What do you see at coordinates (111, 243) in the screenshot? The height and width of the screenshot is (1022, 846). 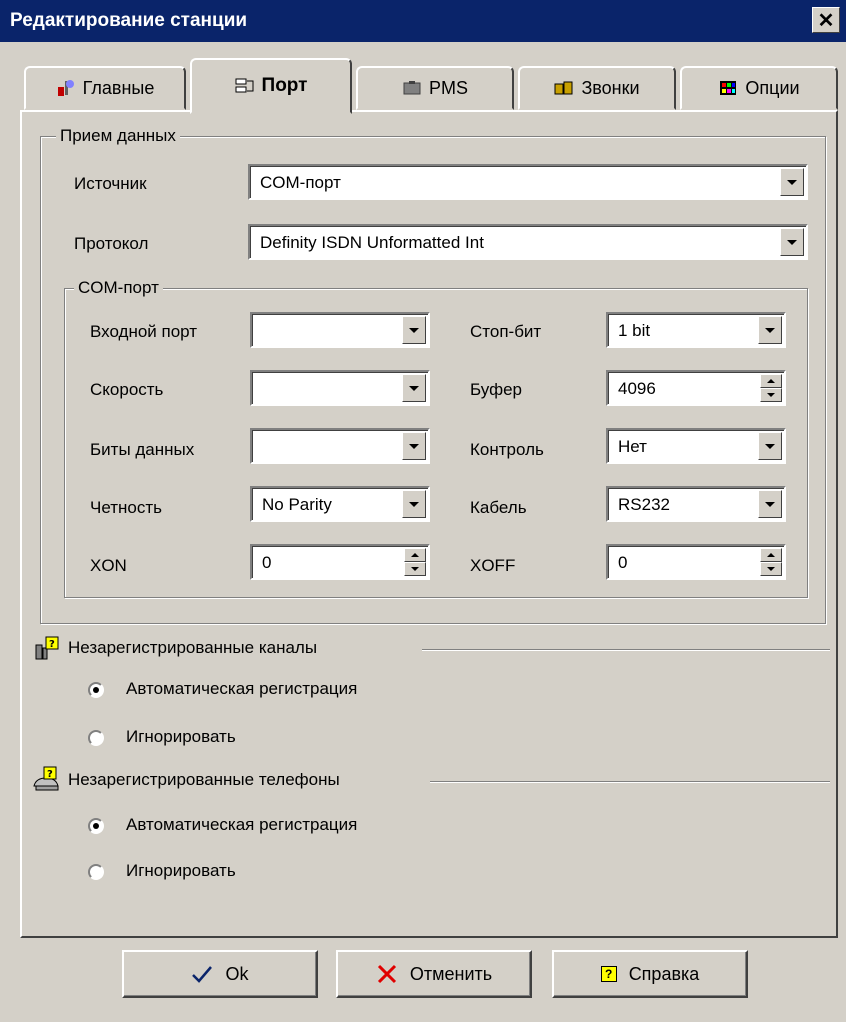 I see `protocol-label: Протокол` at bounding box center [111, 243].